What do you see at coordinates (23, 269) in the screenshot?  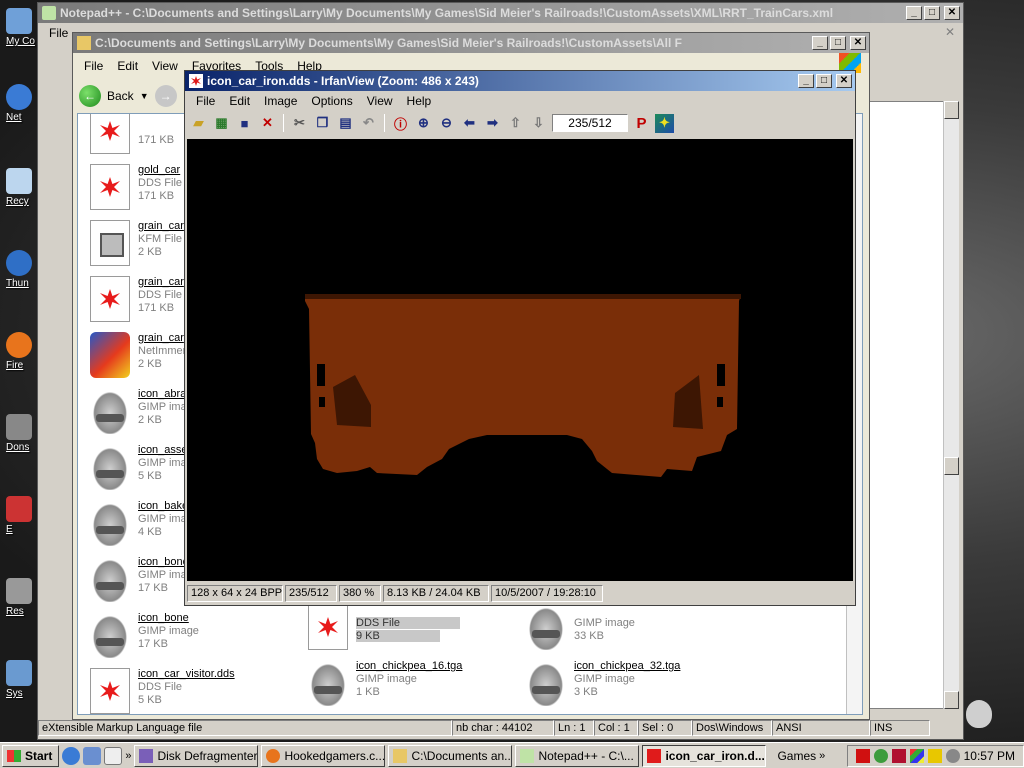 I see `desktop-icon-thunderbird: Thun` at bounding box center [23, 269].